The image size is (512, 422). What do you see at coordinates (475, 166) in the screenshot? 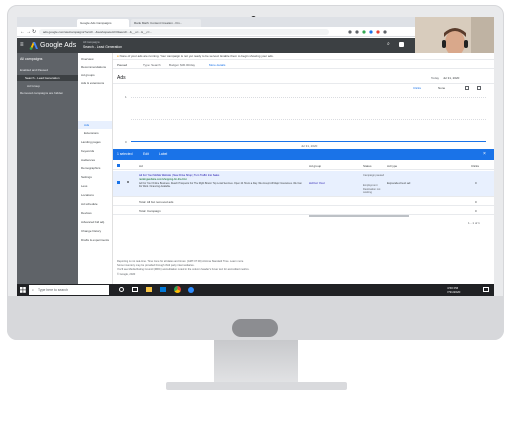
I see `column-clicks: Clicks` at bounding box center [475, 166].